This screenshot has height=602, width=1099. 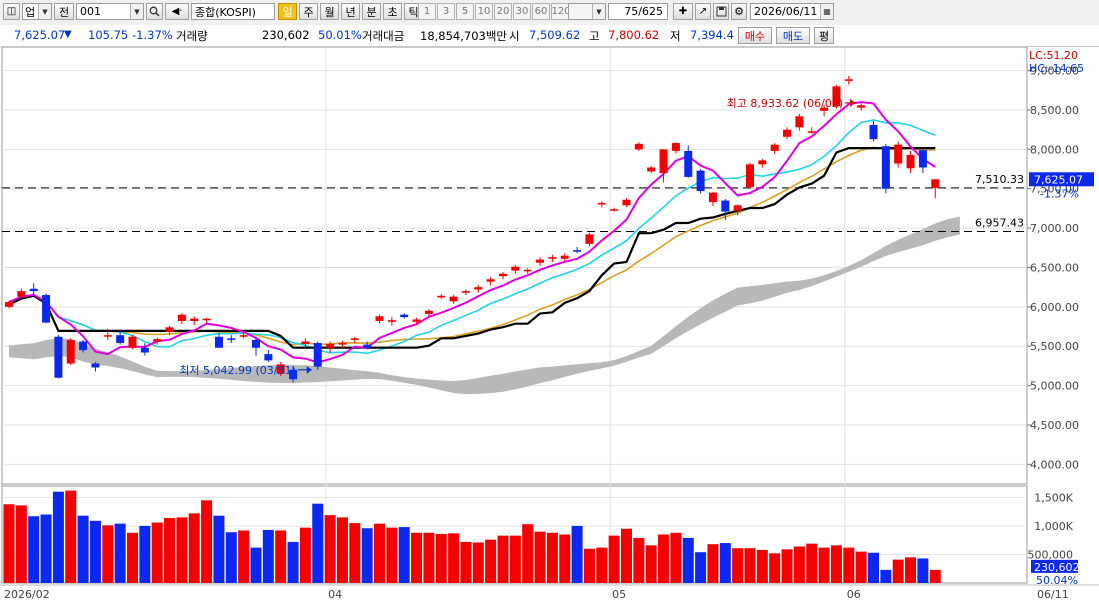 I want to click on volume-value: 230,602, so click(x=286, y=35).